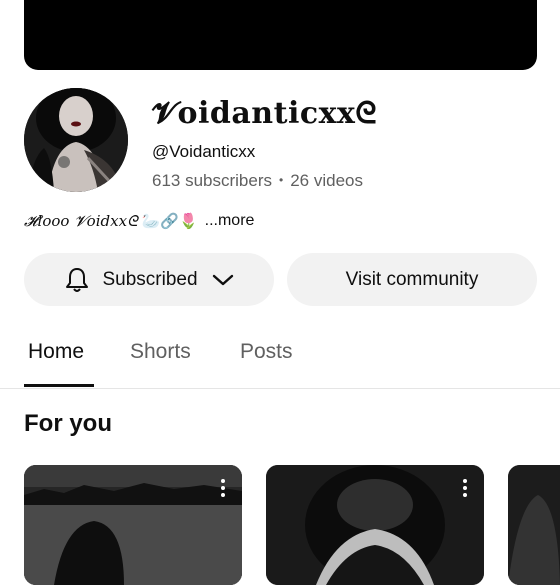  What do you see at coordinates (204, 151) in the screenshot?
I see `channel-handle: @Voidanticxx` at bounding box center [204, 151].